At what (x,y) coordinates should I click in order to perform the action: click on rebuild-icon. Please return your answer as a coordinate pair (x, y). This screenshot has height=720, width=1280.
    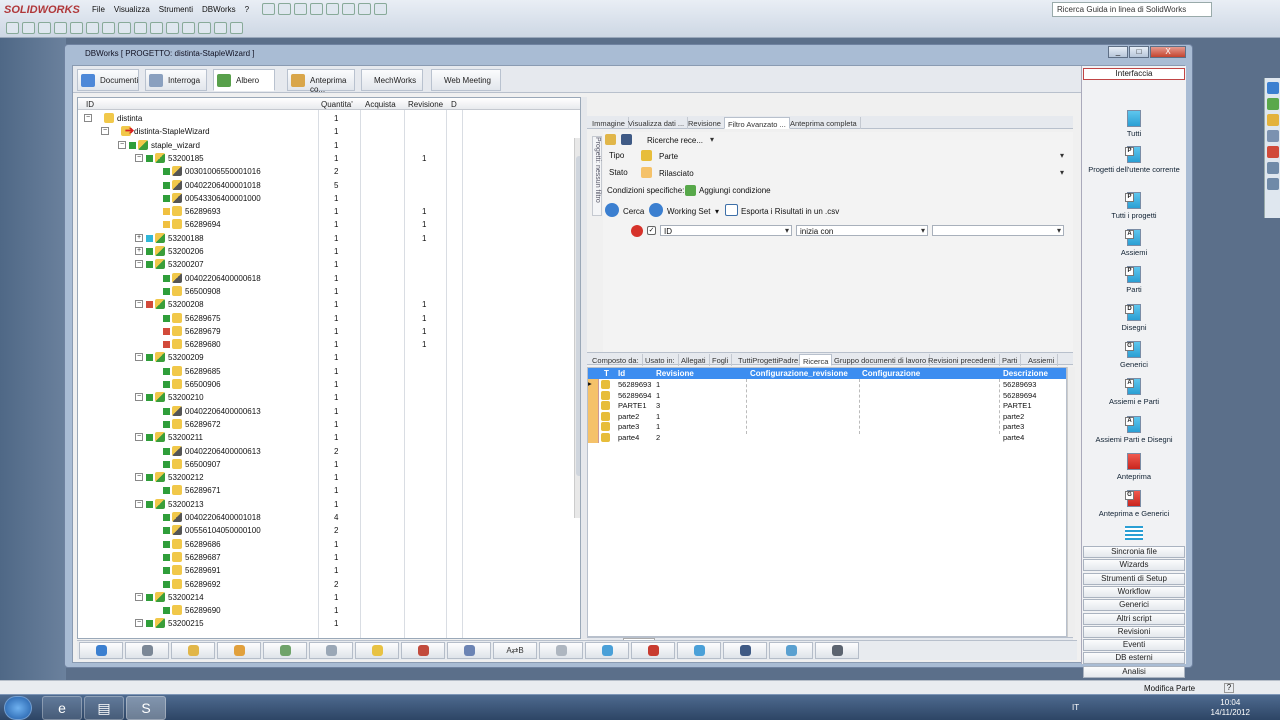
    Looking at the image, I should click on (364, 9).